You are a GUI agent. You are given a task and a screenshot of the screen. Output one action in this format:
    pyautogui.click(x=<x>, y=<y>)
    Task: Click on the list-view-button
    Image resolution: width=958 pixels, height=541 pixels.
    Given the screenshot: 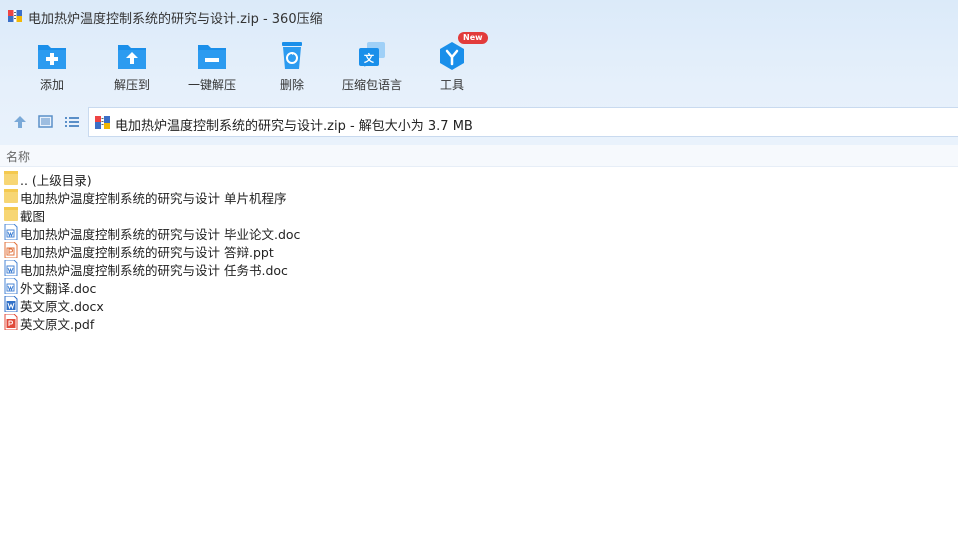 What is the action you would take?
    pyautogui.click(x=72, y=122)
    